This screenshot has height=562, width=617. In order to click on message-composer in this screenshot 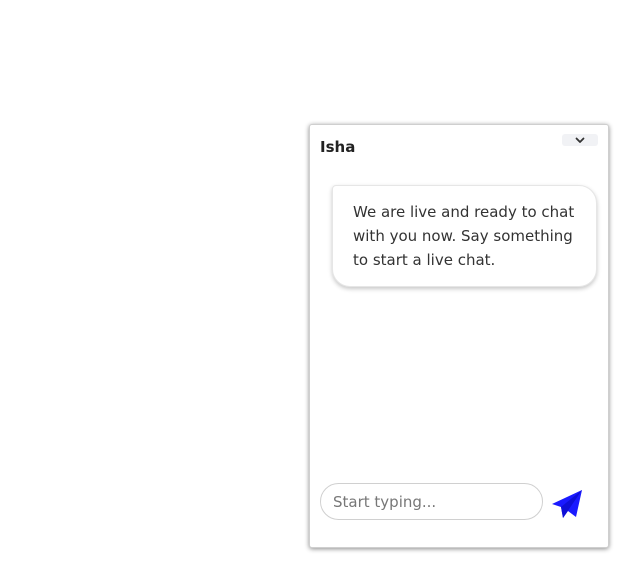, I will do `click(459, 515)`.